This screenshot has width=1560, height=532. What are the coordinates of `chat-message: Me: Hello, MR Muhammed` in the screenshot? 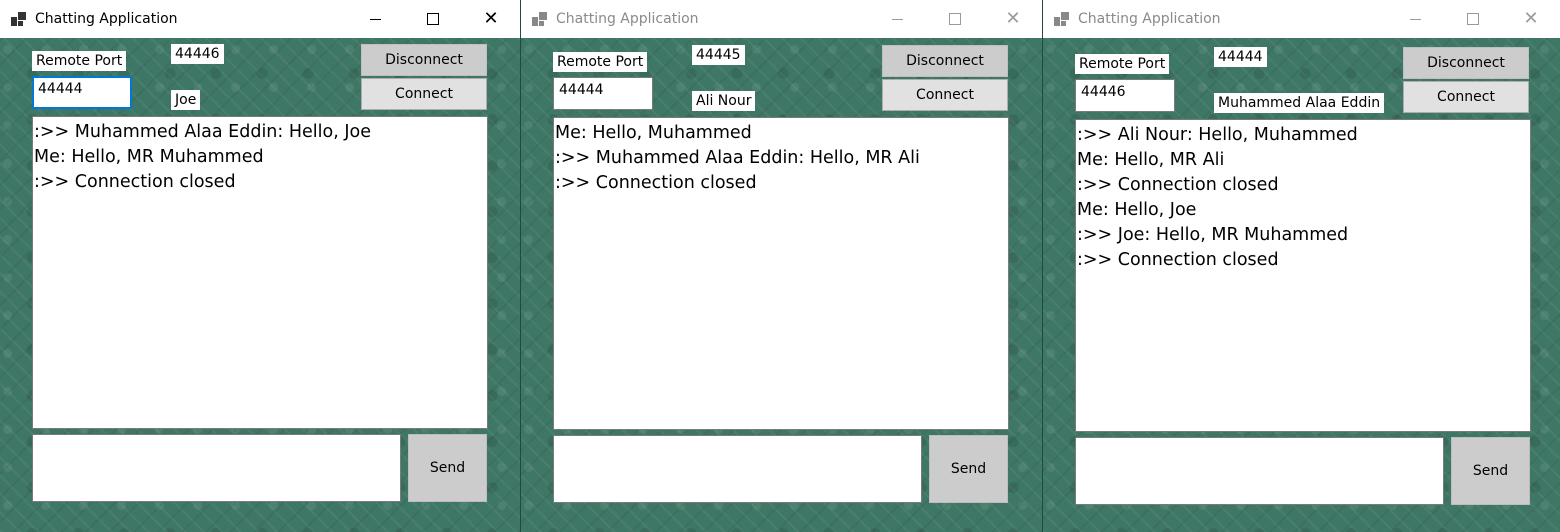 It's located at (149, 157).